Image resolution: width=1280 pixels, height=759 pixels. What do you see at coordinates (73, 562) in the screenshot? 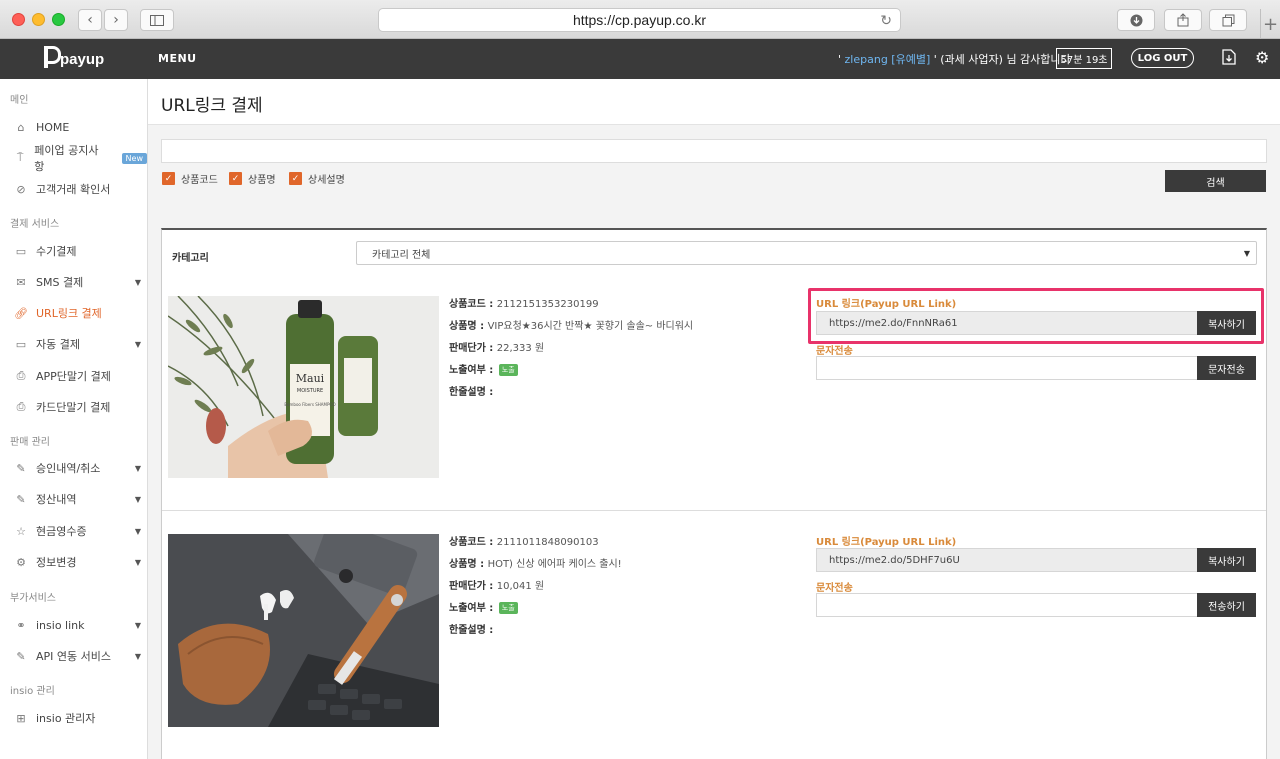
I see `sidebar-item-info-change: ⚙ 정보변경 ▼` at bounding box center [73, 562].